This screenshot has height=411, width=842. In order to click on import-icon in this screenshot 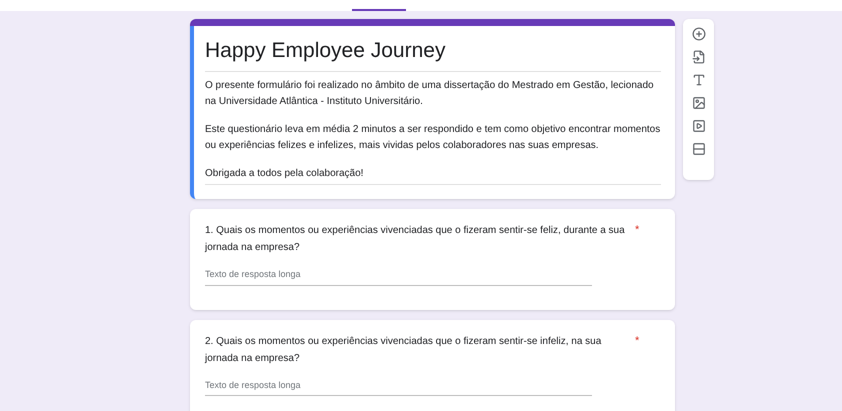, I will do `click(699, 57)`.